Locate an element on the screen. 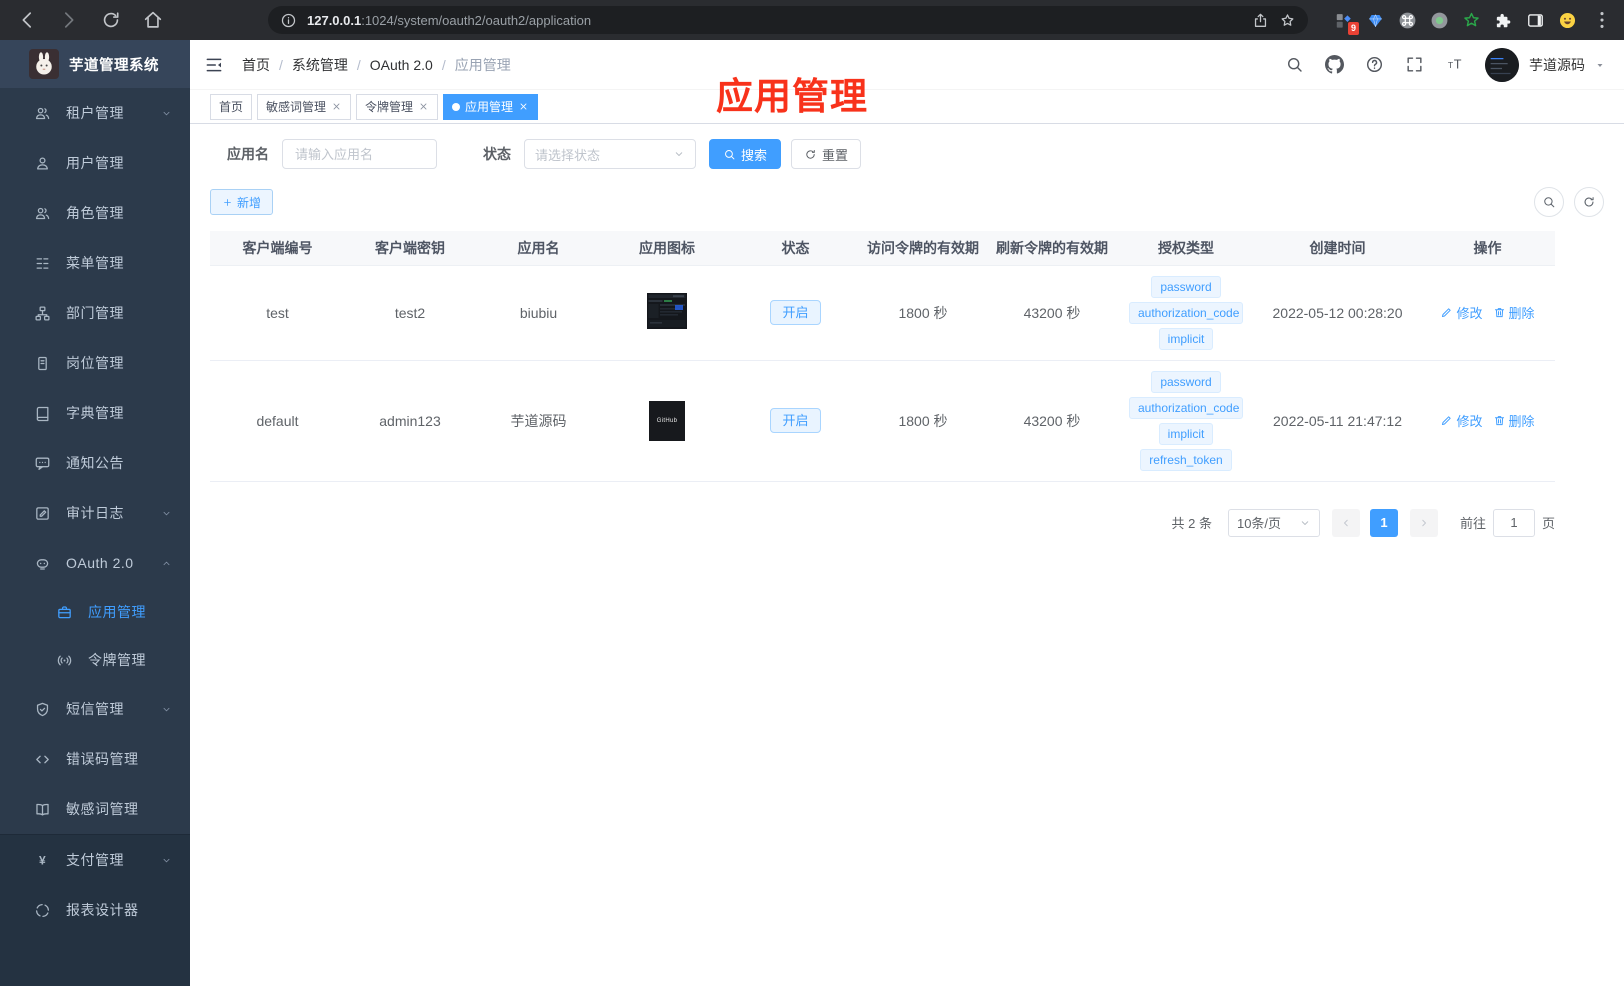 This screenshot has height=986, width=1624. code-icon is located at coordinates (42, 759).